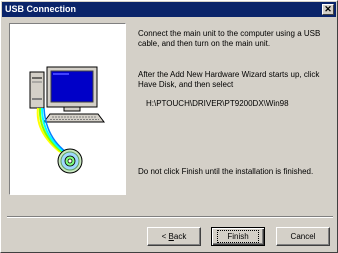  I want to click on driver-path: H:\PTOUCH\DRIVER\PT9200DX\Win98, so click(217, 103).